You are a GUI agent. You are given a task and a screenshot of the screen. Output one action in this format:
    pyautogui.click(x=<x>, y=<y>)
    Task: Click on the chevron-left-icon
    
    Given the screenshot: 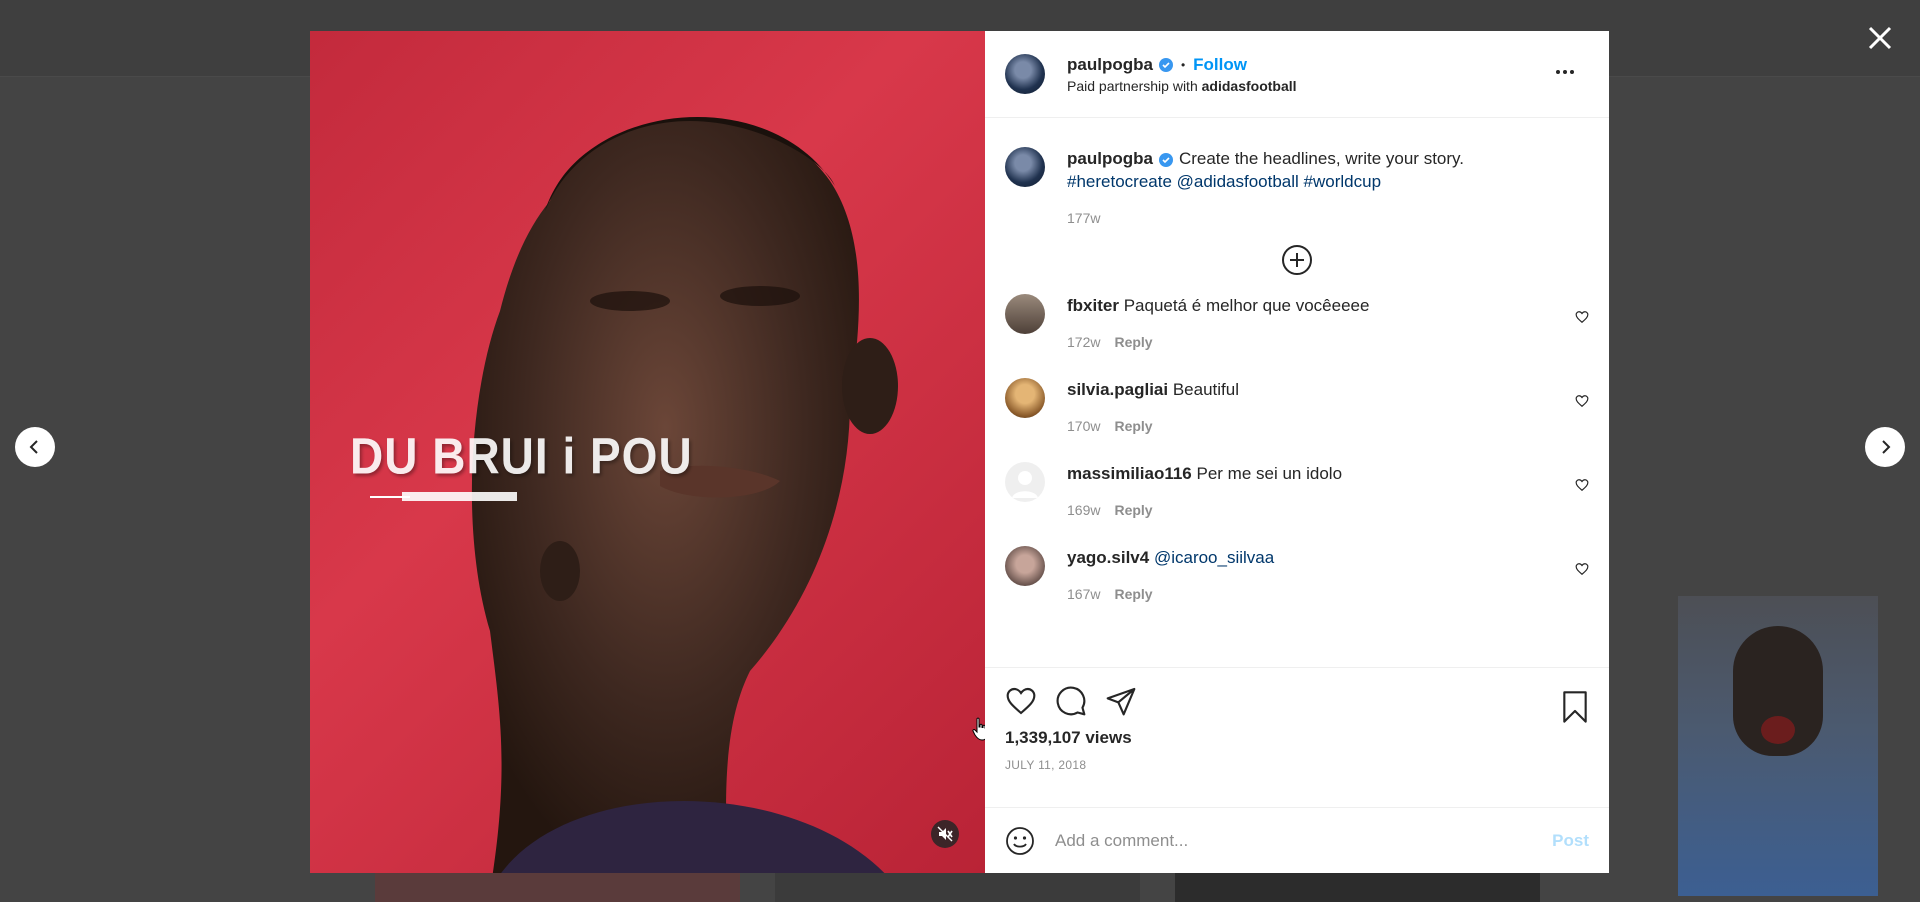 What is the action you would take?
    pyautogui.click(x=33, y=447)
    